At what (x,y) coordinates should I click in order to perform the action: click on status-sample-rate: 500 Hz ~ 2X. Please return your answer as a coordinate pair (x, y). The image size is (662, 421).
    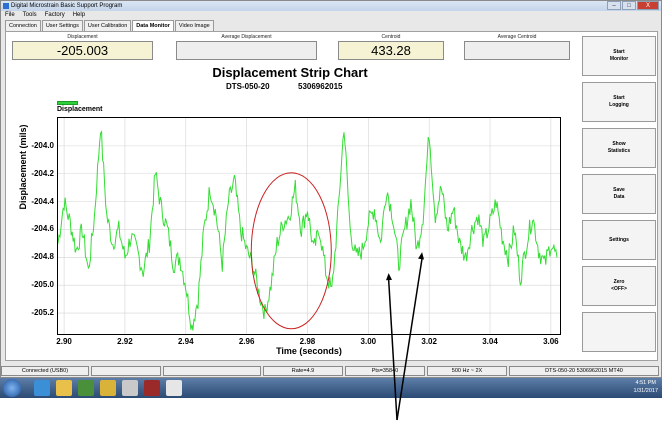
    Looking at the image, I should click on (467, 371).